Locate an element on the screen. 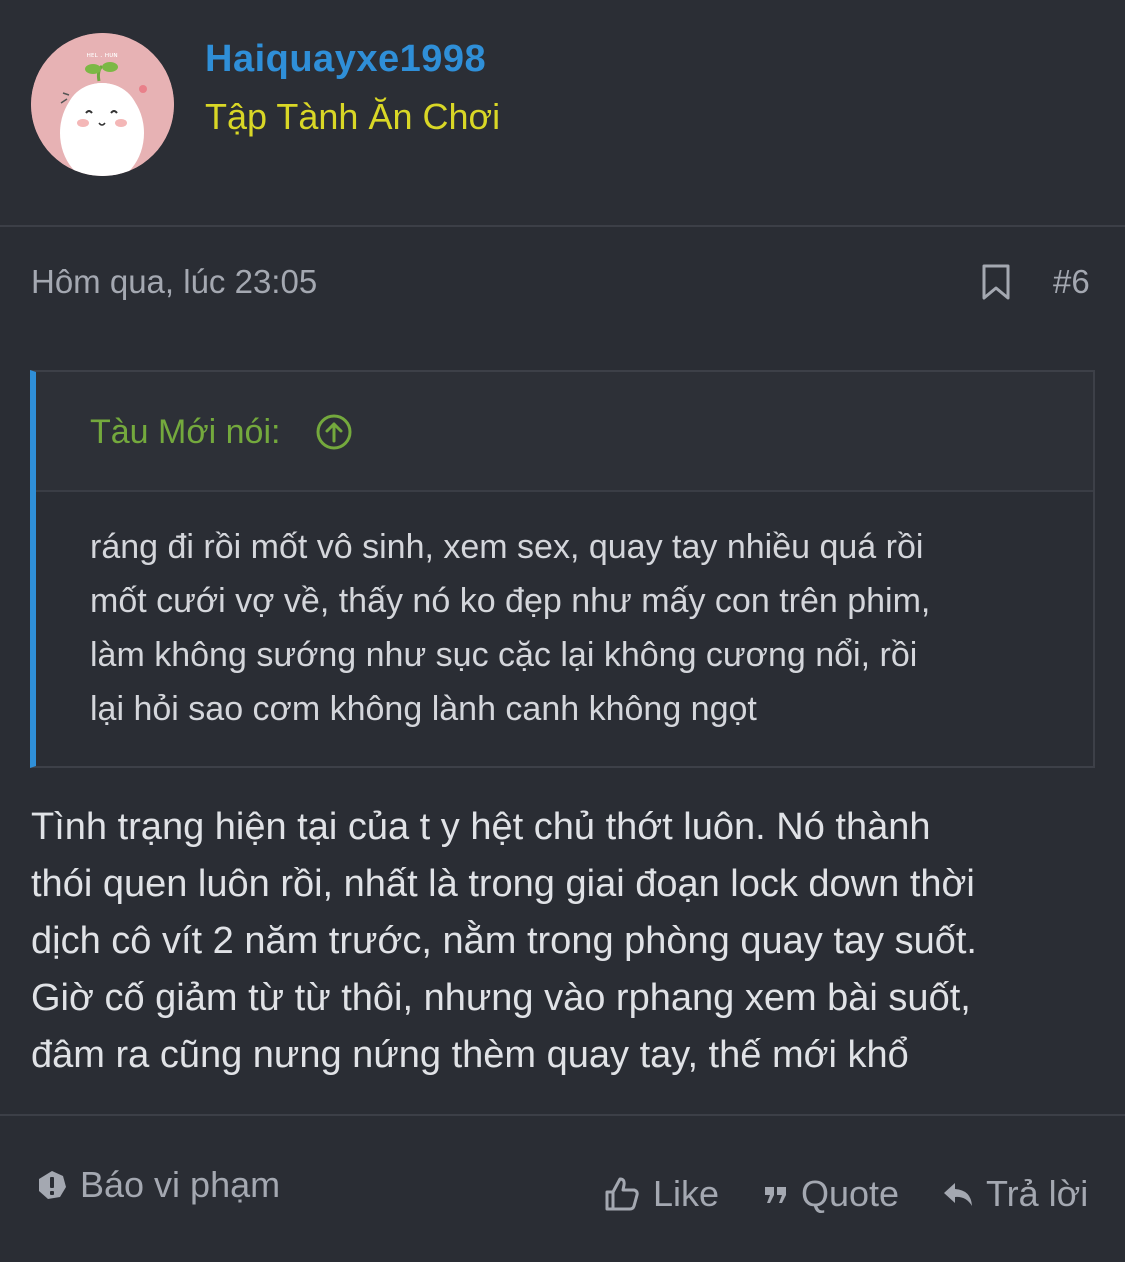 This screenshot has width=1125, height=1262. username-link: Haiquayxe1998 is located at coordinates (345, 59).